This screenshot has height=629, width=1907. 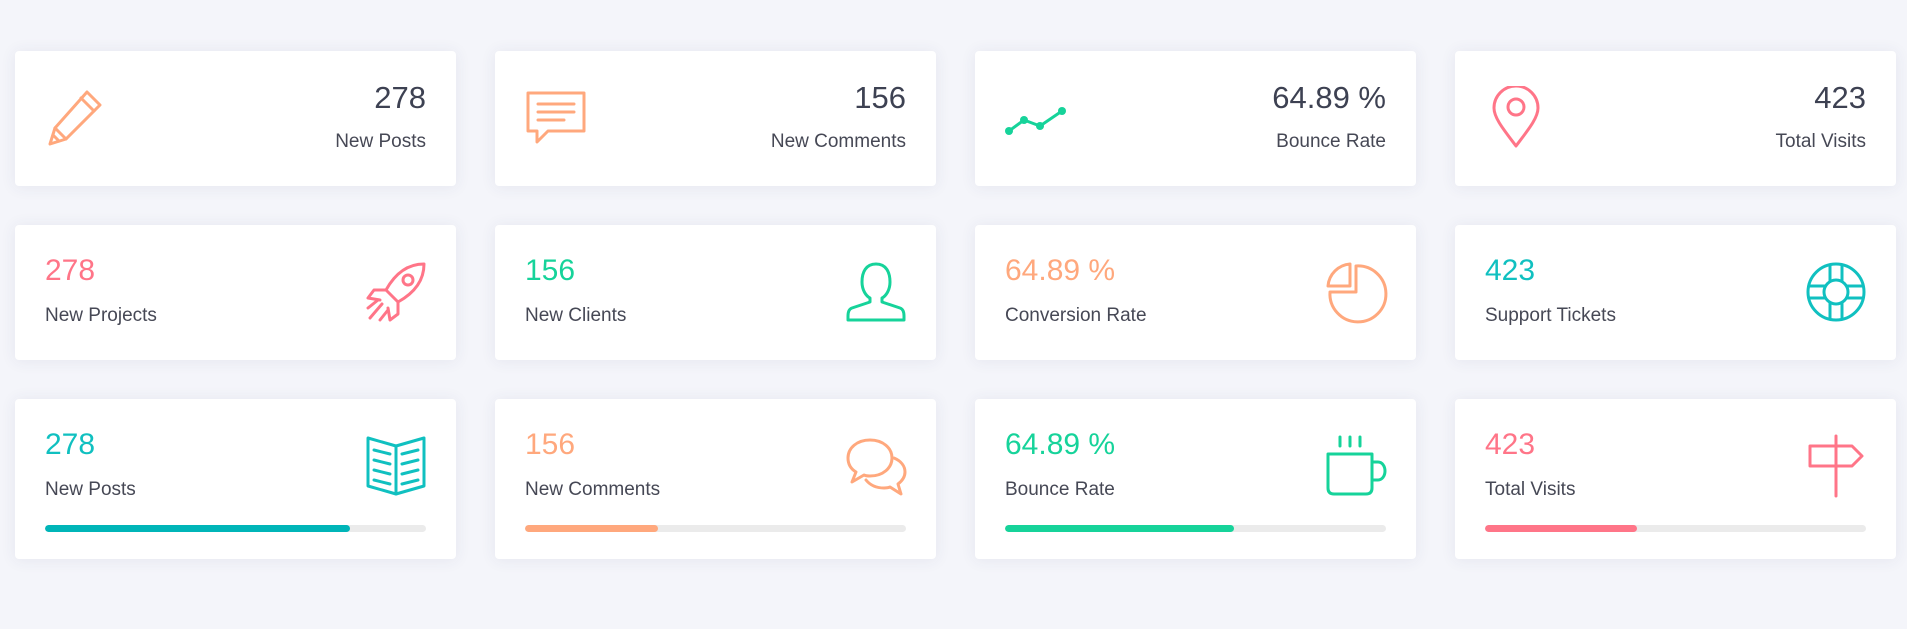 I want to click on stat-card-support-tickets: 423 Support Tickets, so click(x=1675, y=292).